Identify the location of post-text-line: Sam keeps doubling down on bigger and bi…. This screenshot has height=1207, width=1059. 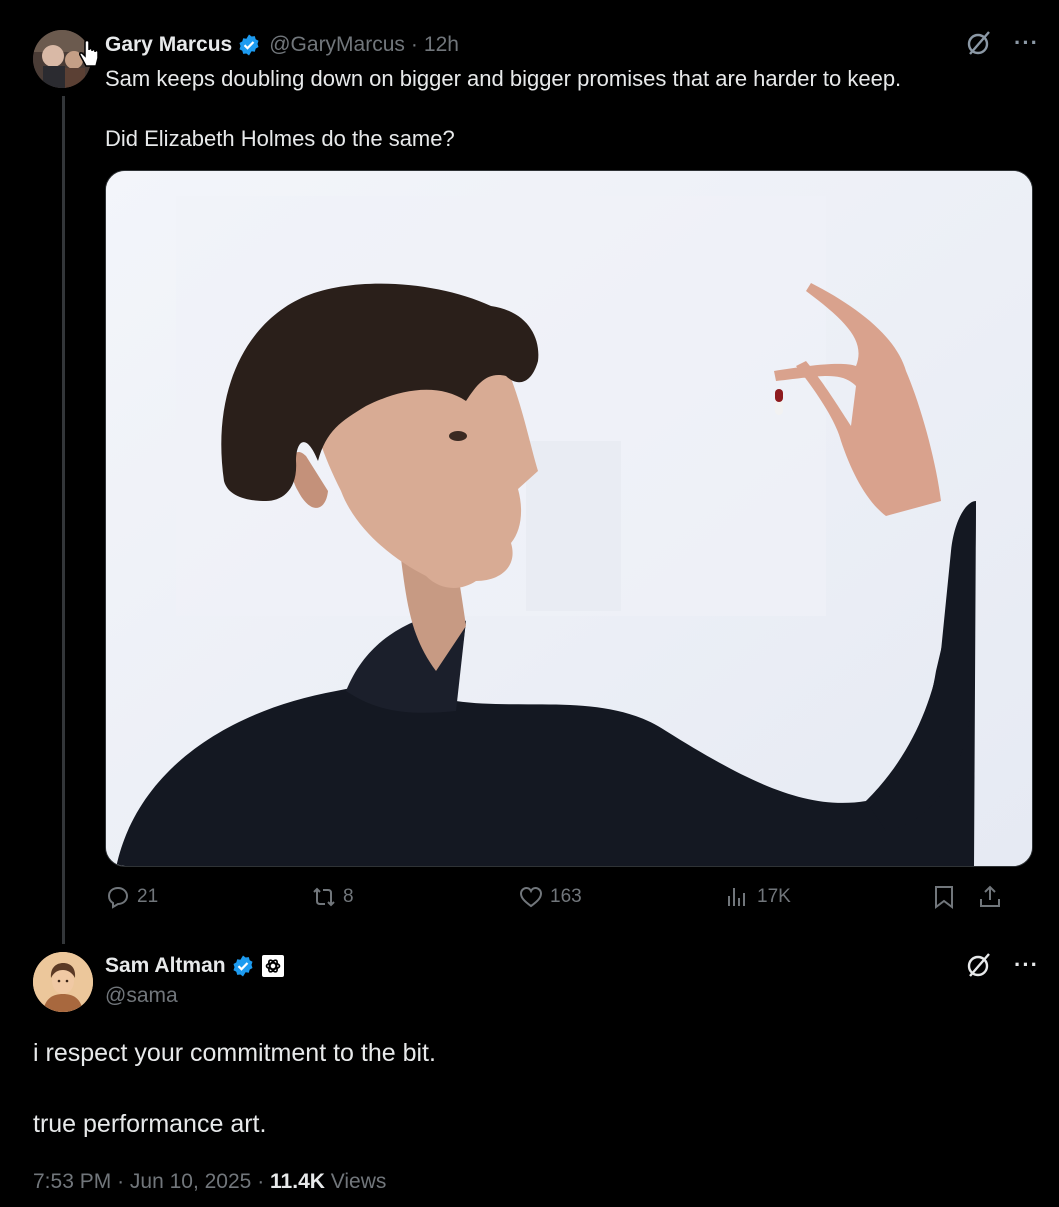
(503, 78).